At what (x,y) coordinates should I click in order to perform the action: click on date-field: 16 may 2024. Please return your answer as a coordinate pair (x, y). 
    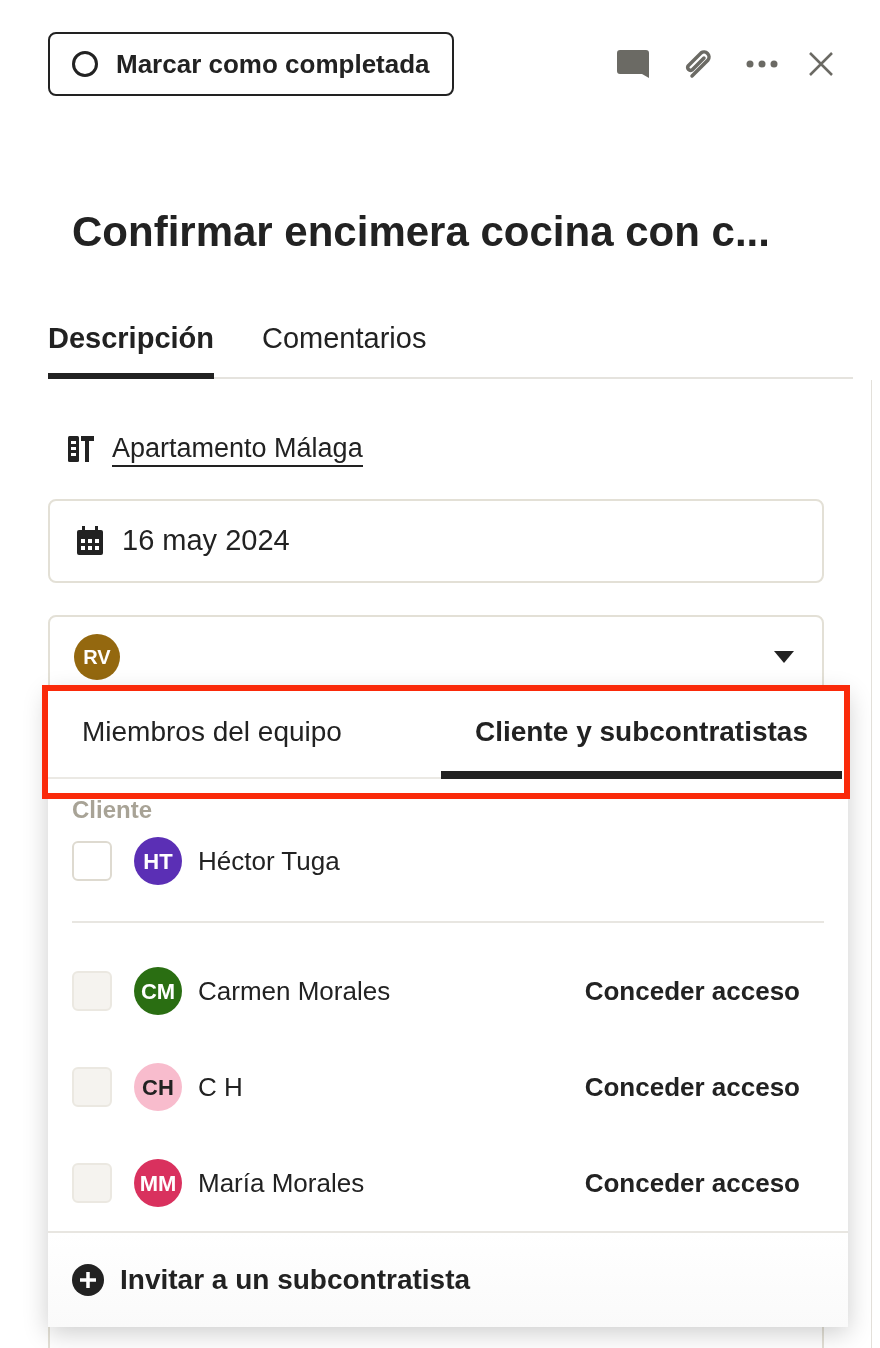
    Looking at the image, I should click on (436, 541).